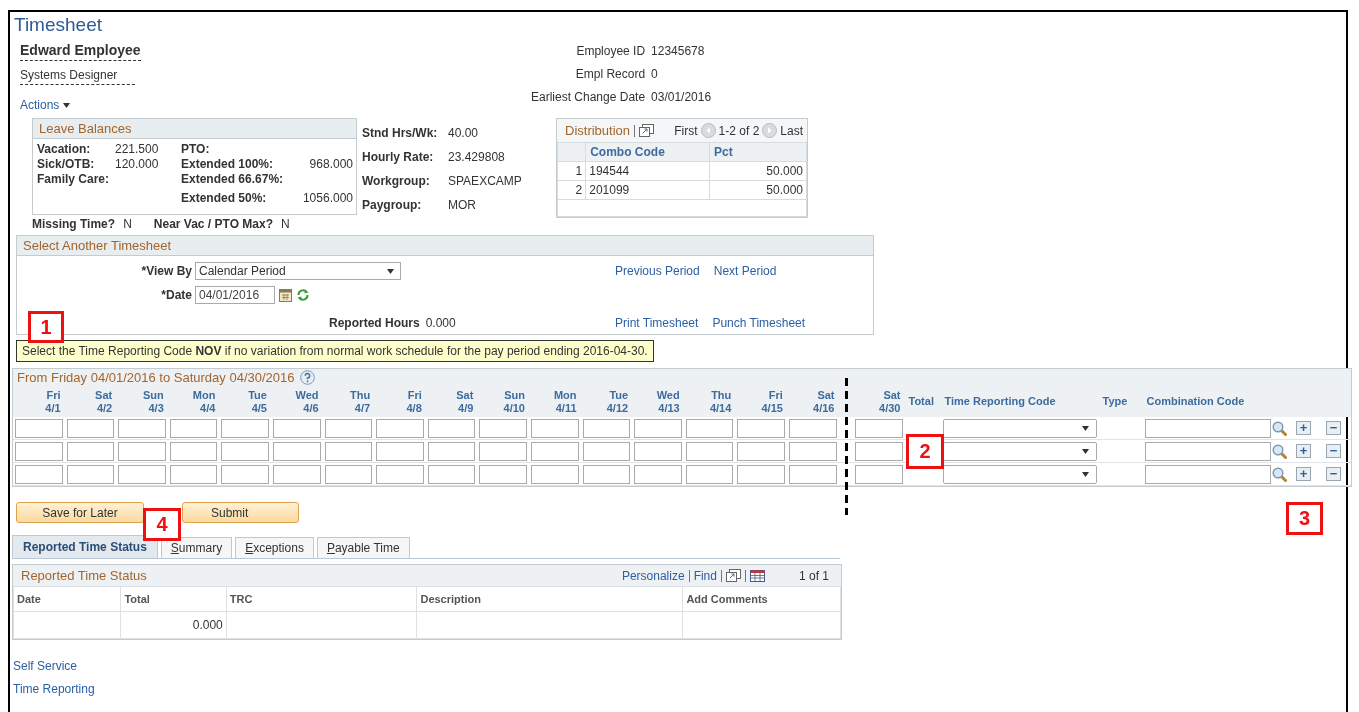 This screenshot has width=1359, height=712. Describe the element at coordinates (705, 575) in the screenshot. I see `find-link: Find` at that location.